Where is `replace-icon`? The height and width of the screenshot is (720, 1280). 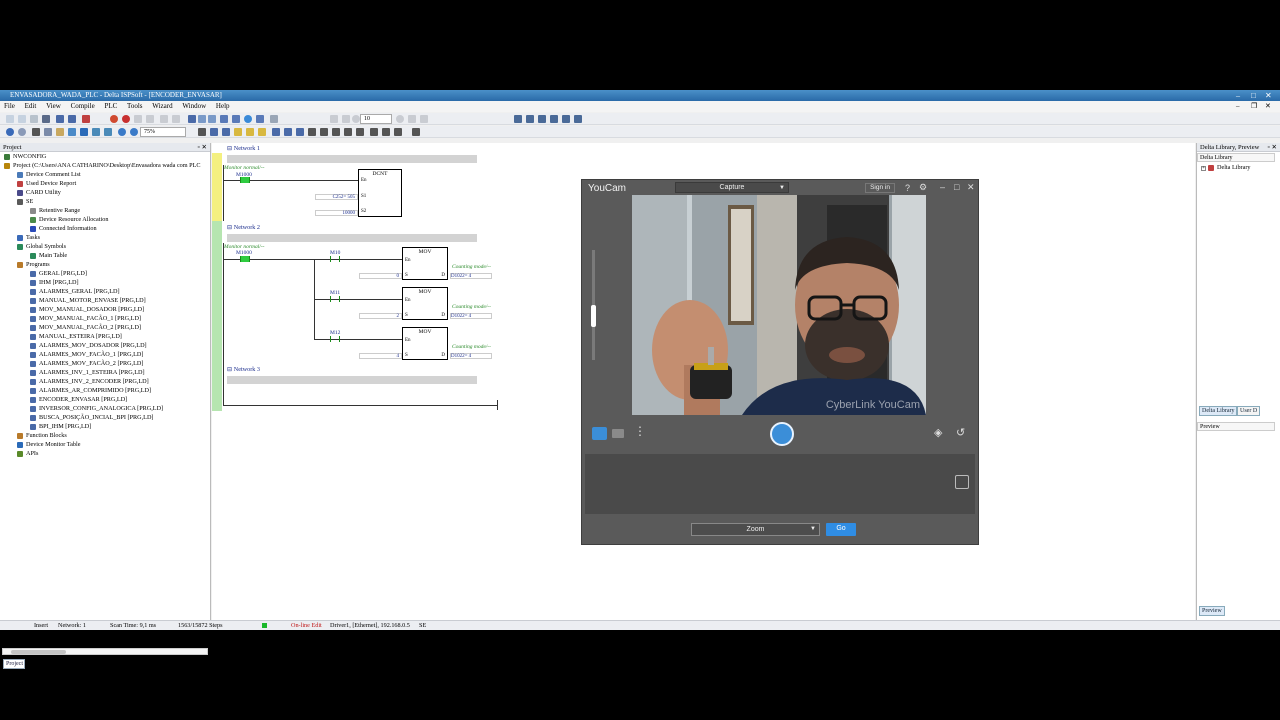 replace-icon is located at coordinates (84, 132).